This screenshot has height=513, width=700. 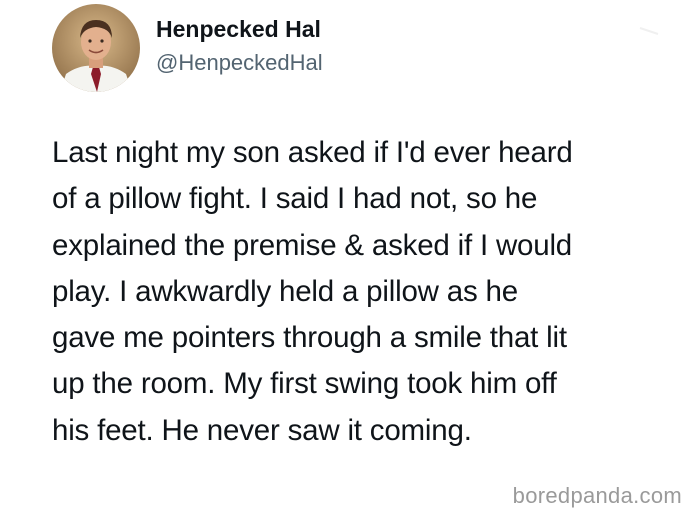 What do you see at coordinates (285, 291) in the screenshot?
I see `tweet-text-line: play. I awkwardly held a pillow as he` at bounding box center [285, 291].